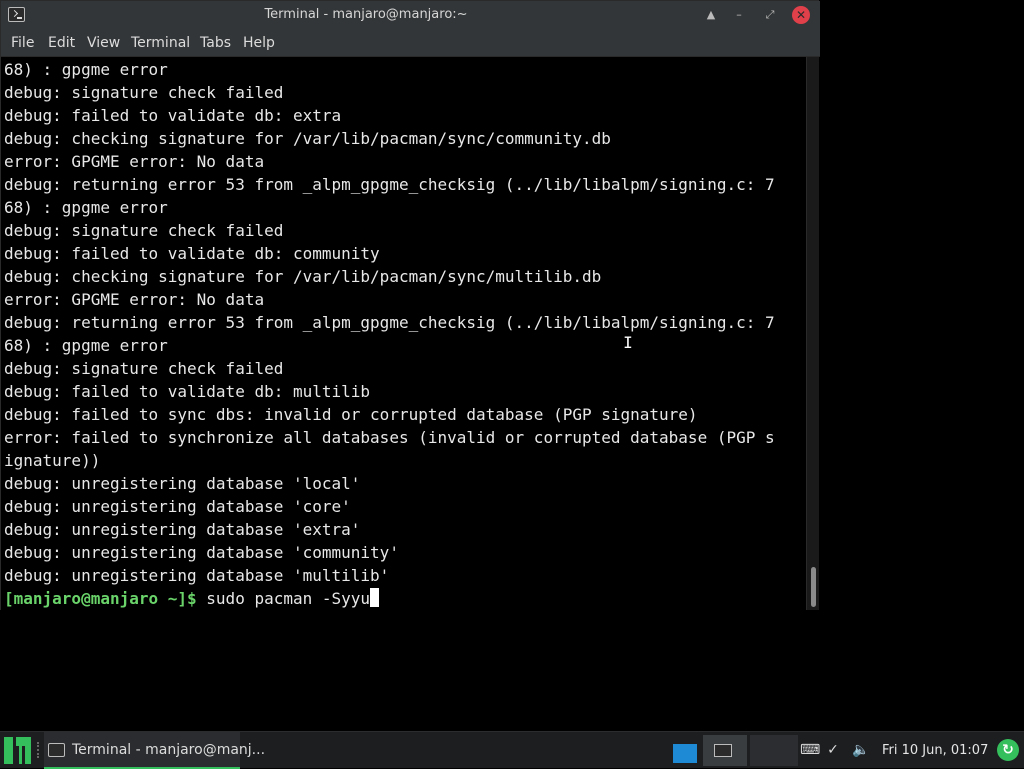 Image resolution: width=1024 pixels, height=769 pixels. I want to click on shell-prompt: [manjaro@manjaro ~]$, so click(100, 598).